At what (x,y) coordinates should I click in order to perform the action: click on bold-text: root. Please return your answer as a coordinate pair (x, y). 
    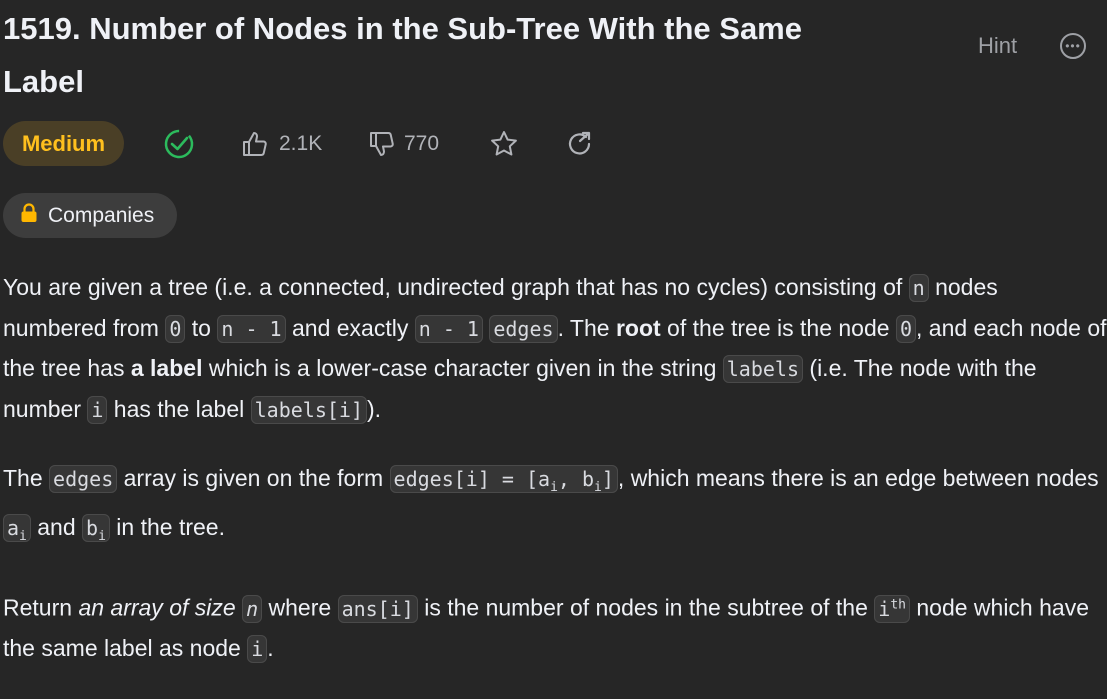
    Looking at the image, I should click on (638, 327).